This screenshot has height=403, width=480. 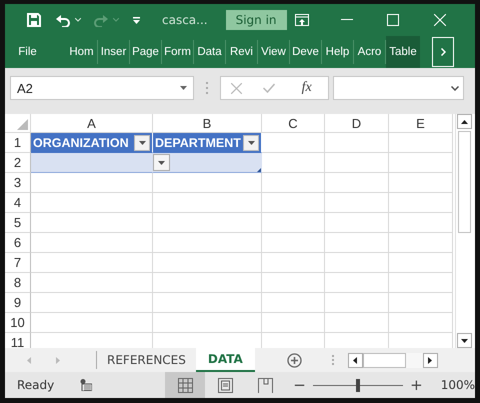 I want to click on column-header: B, so click(x=207, y=123).